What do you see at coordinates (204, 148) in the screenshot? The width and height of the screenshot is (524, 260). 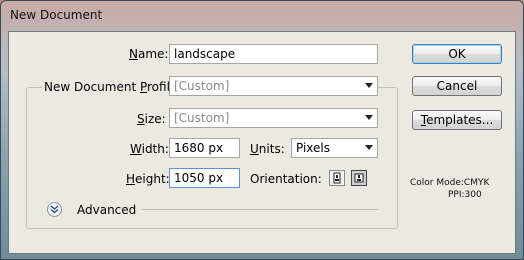 I see `width-input: 1680 px` at bounding box center [204, 148].